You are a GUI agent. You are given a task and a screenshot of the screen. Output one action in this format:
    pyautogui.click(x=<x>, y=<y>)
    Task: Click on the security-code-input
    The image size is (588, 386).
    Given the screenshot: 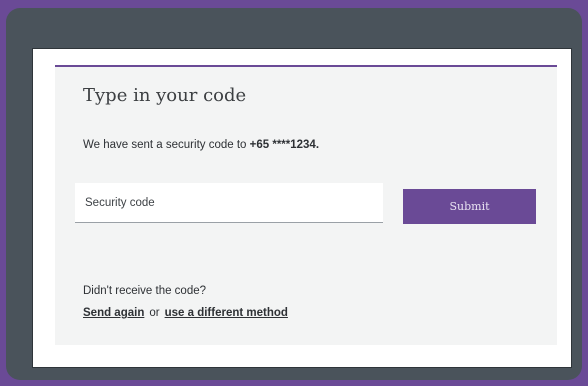 What is the action you would take?
    pyautogui.click(x=229, y=203)
    